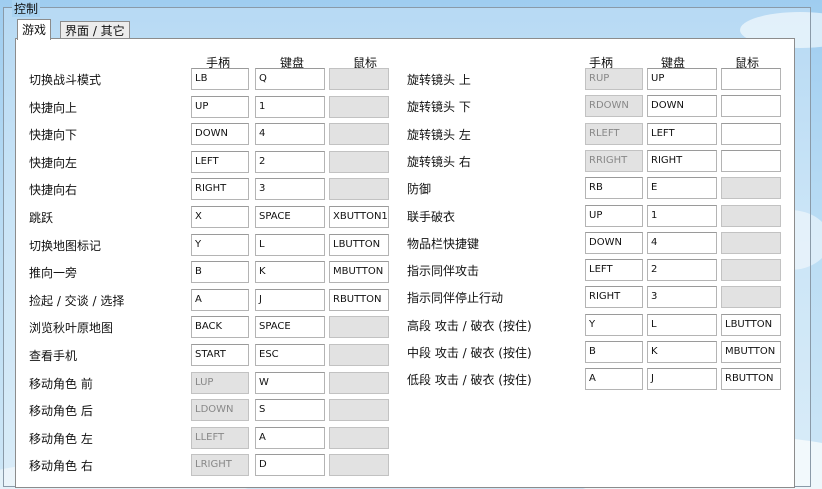 The height and width of the screenshot is (489, 822). Describe the element at coordinates (220, 437) in the screenshot. I see `left-gamepad-binding: LLEFT` at that location.